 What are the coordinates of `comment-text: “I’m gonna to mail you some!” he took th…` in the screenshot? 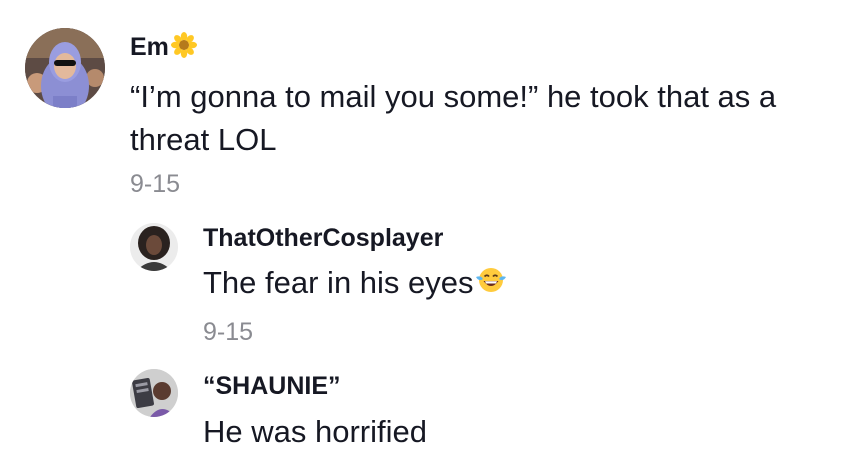 It's located at (453, 118).